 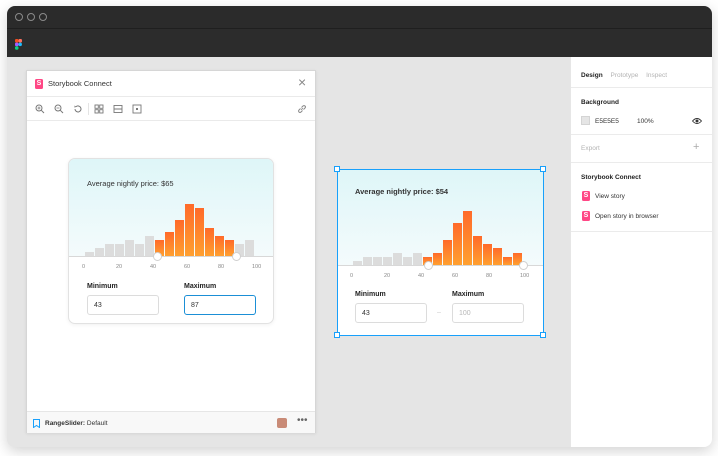 I want to click on panel-footer: RangeSlider: Default •••, so click(x=171, y=422).